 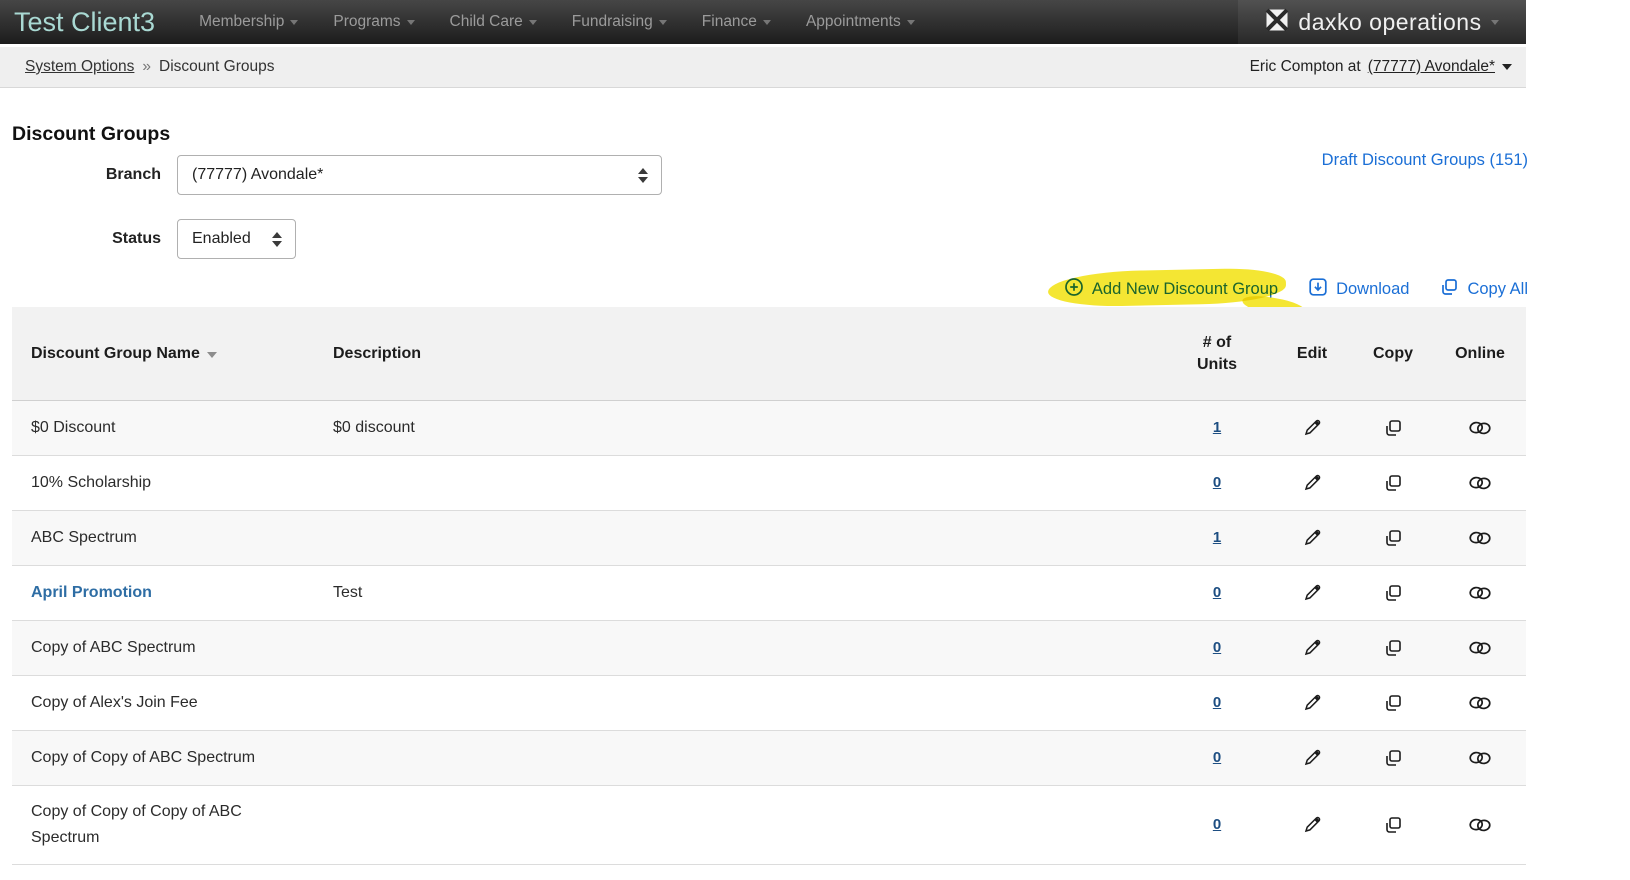 I want to click on user-dropdown-caret-icon, so click(x=1507, y=67).